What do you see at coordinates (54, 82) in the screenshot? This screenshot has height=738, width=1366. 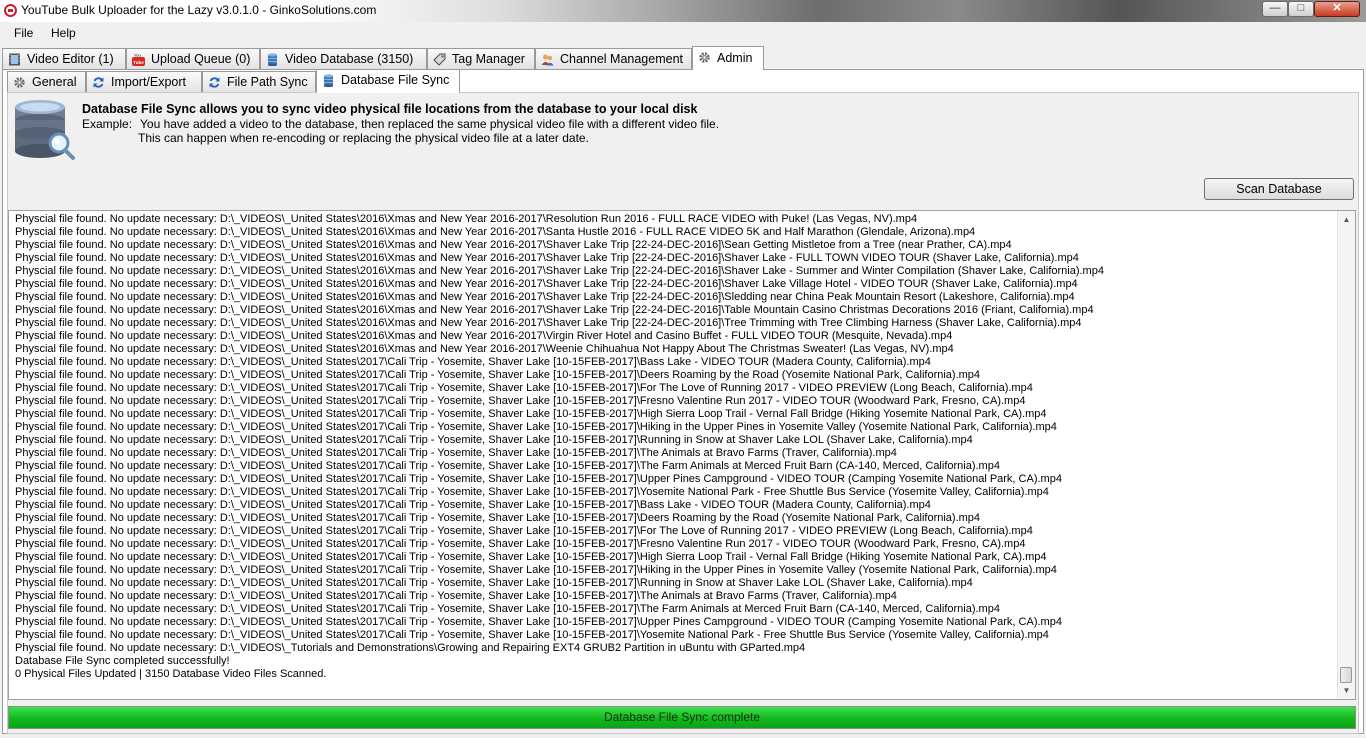 I see `subtab-label: General` at bounding box center [54, 82].